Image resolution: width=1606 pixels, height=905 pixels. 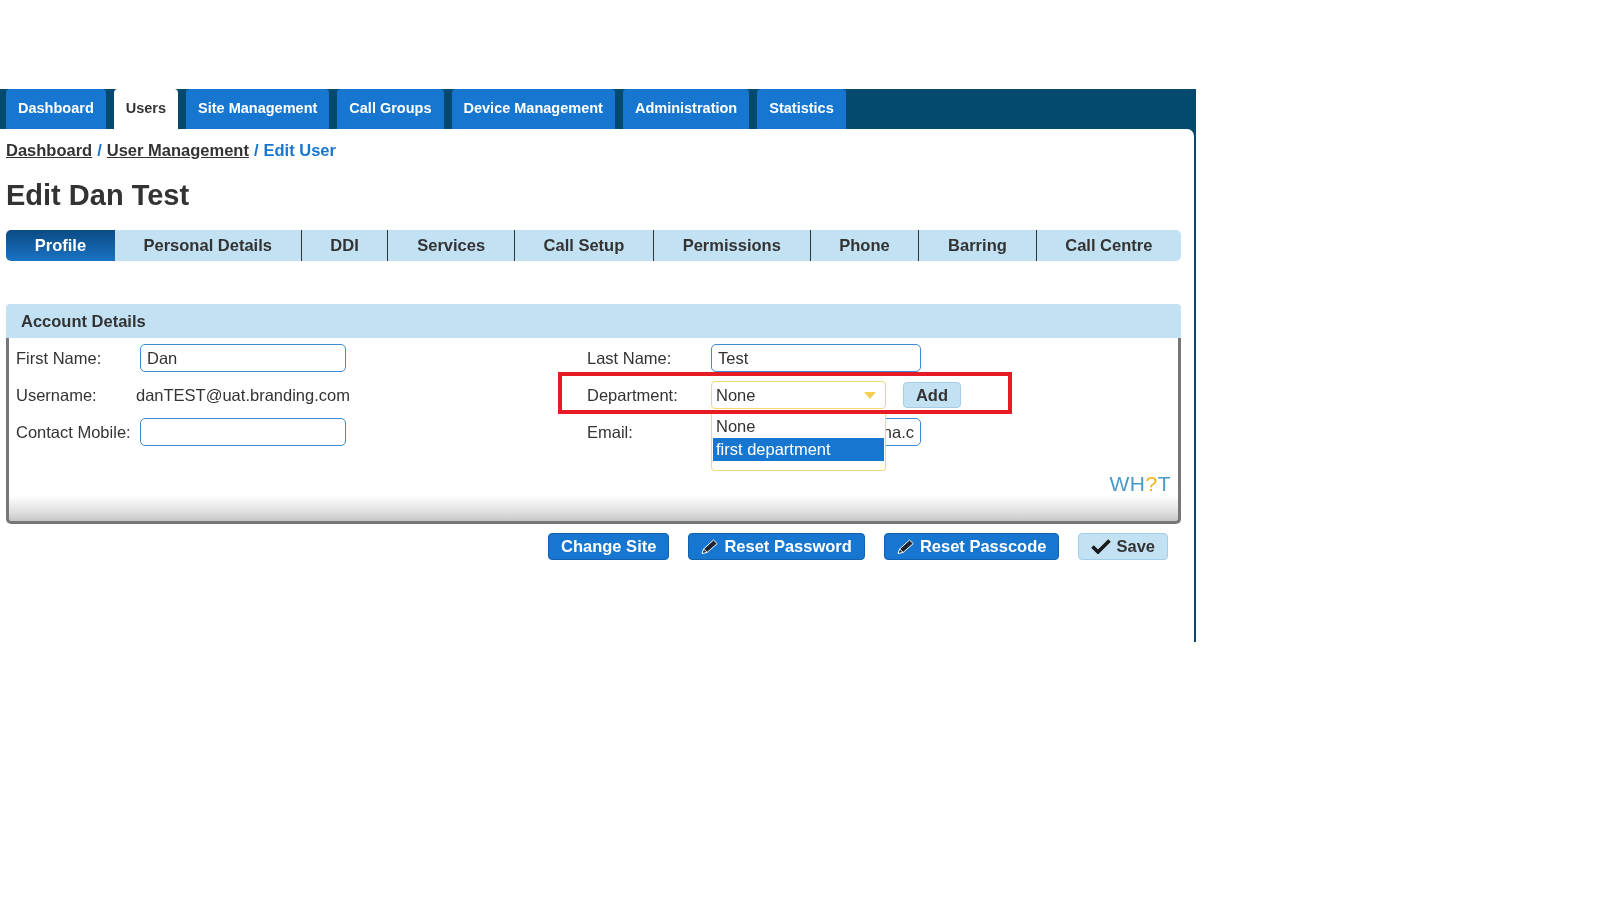 I want to click on save-button: Save, so click(x=1123, y=546).